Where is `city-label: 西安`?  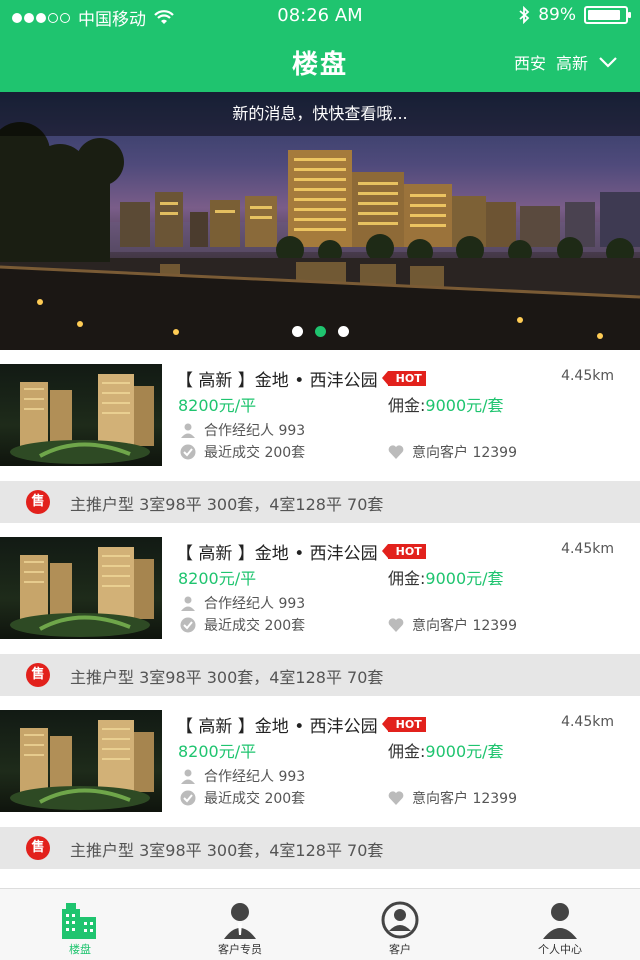 city-label: 西安 is located at coordinates (529, 63).